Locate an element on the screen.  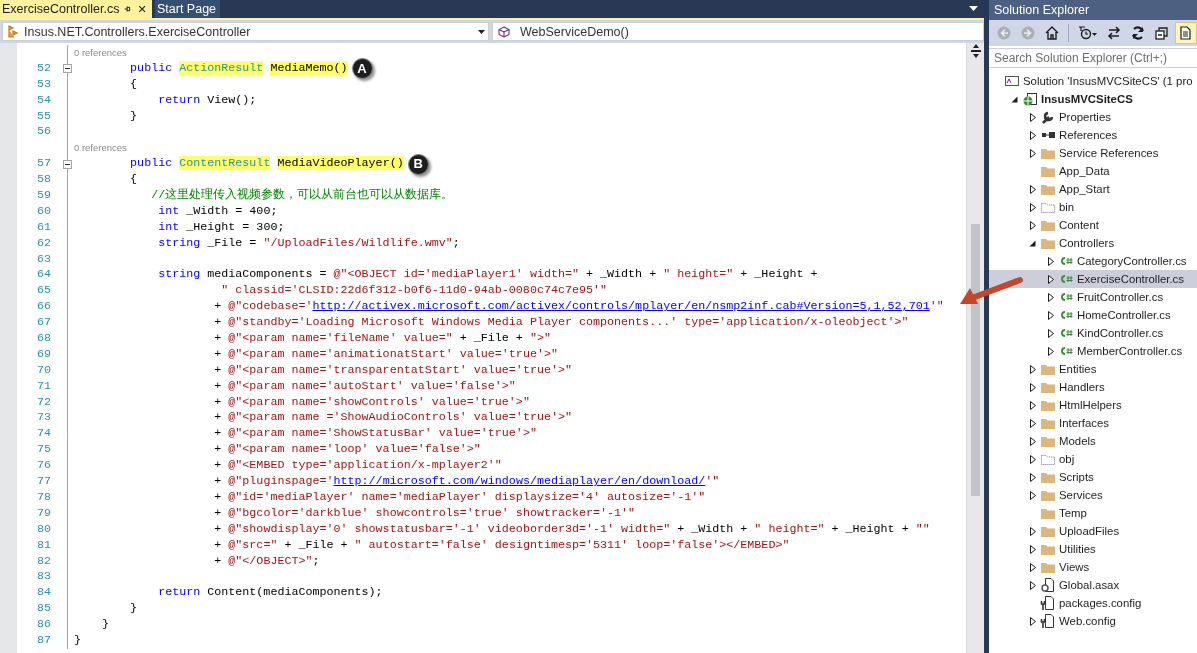
tree-item: packages.config is located at coordinates (1093, 603).